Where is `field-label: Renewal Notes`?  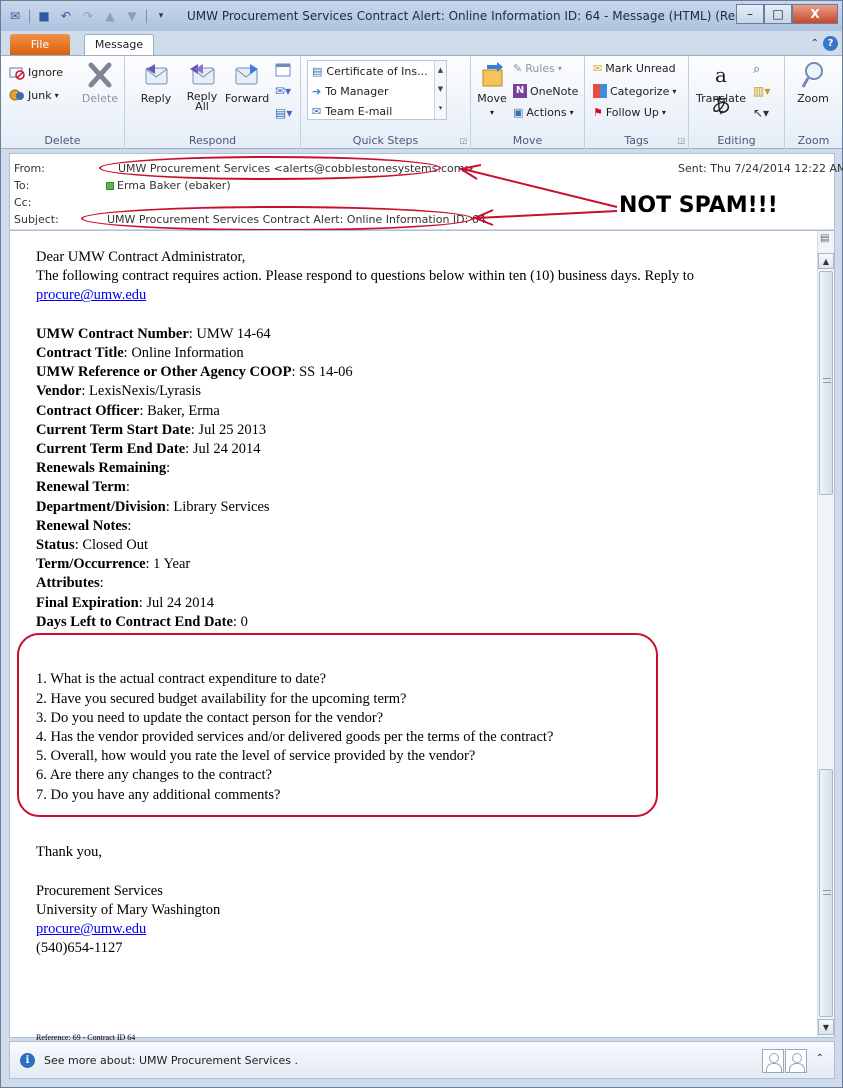
field-label: Renewal Notes is located at coordinates (82, 525).